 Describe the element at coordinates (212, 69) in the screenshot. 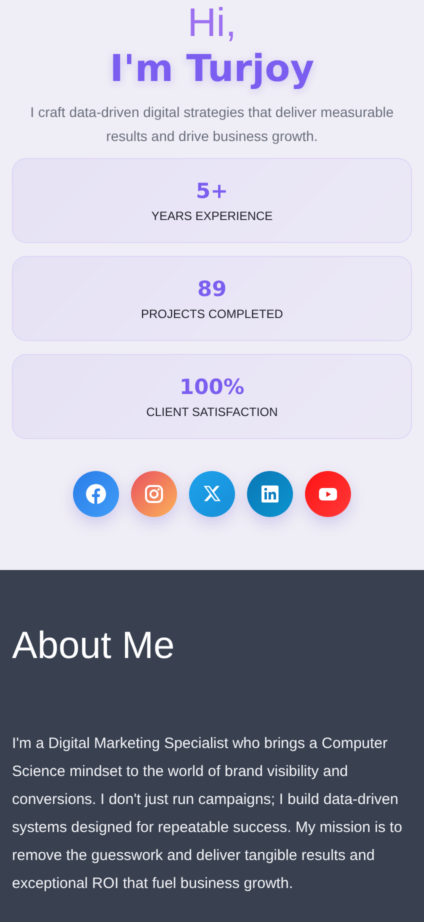

I see `name-heading: I'm Turjoy` at that location.